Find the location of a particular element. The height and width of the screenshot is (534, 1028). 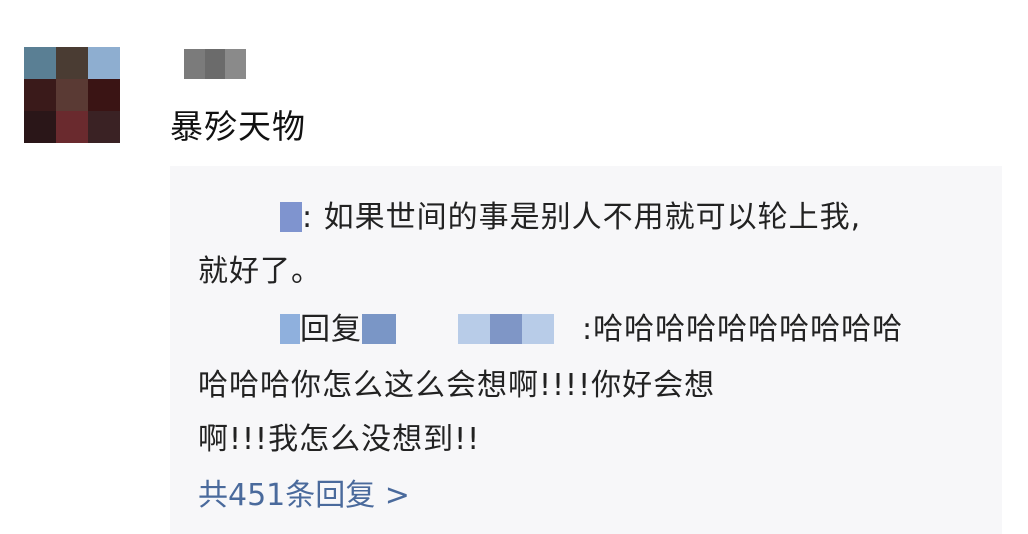

reply-2-target-blurred is located at coordinates (379, 329).